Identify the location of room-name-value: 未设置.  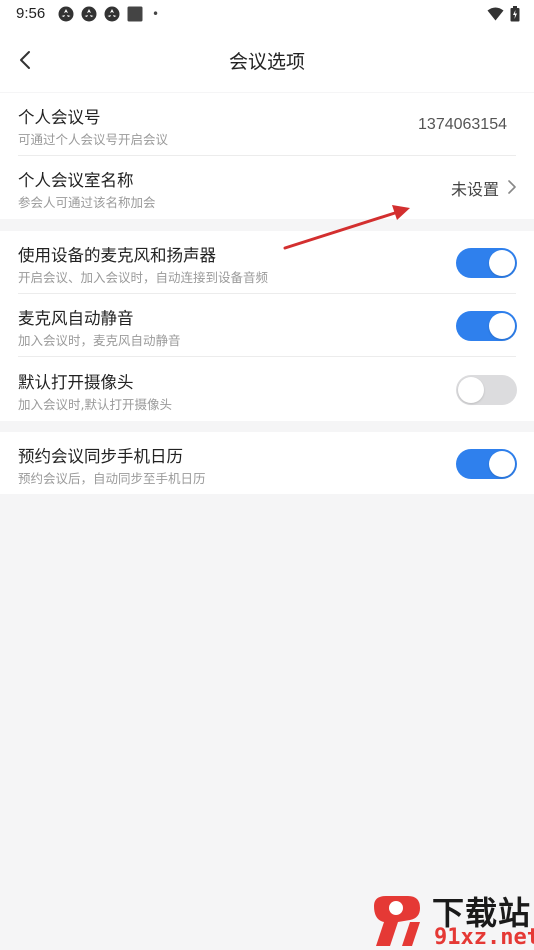
(474, 189).